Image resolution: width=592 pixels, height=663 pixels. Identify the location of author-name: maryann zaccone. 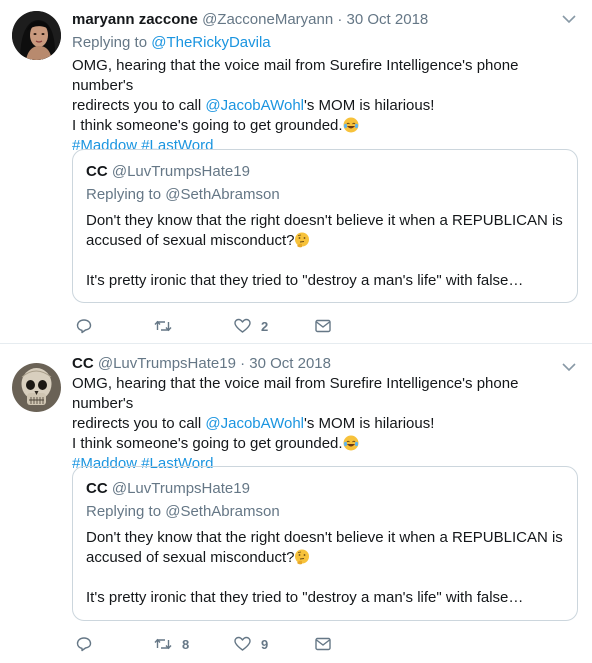
(135, 19).